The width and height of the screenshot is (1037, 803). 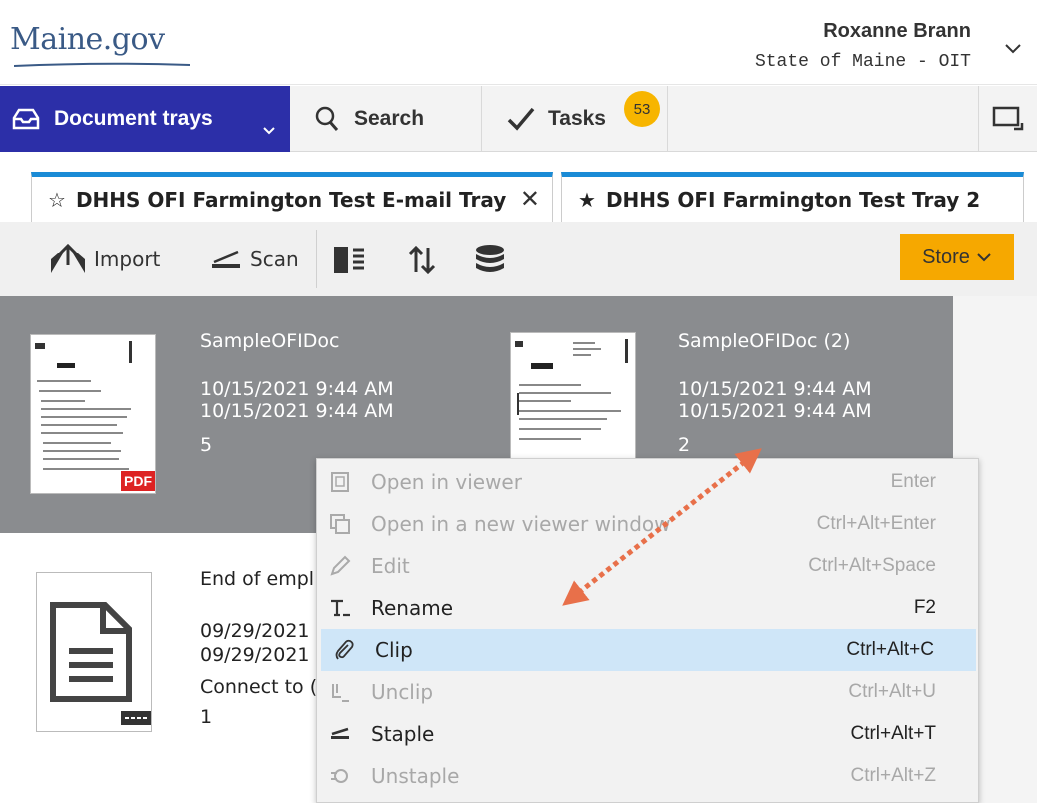 I want to click on document-thumbnail, so click(x=94, y=652).